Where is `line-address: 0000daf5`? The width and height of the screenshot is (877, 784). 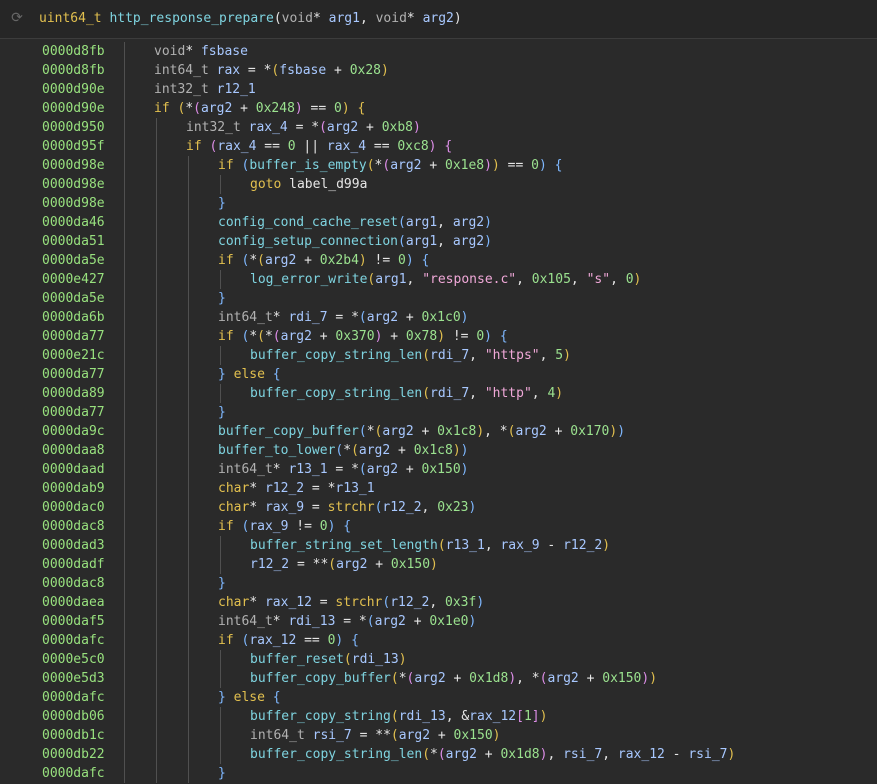
line-address: 0000daf5 is located at coordinates (73, 621).